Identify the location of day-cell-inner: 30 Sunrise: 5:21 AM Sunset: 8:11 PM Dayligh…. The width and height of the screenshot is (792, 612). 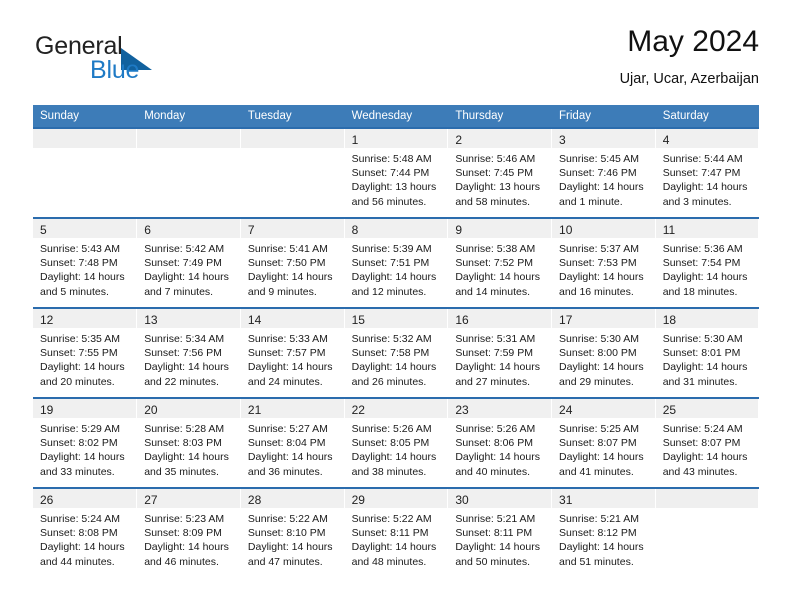
(500, 533).